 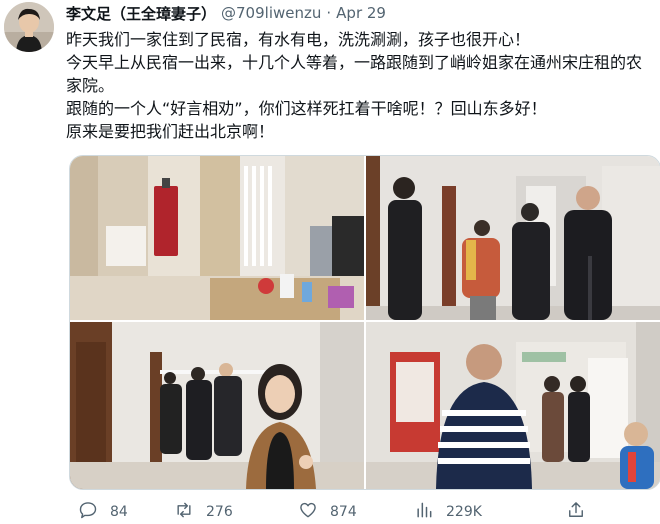 I want to click on views-chart-icon, so click(x=430, y=512).